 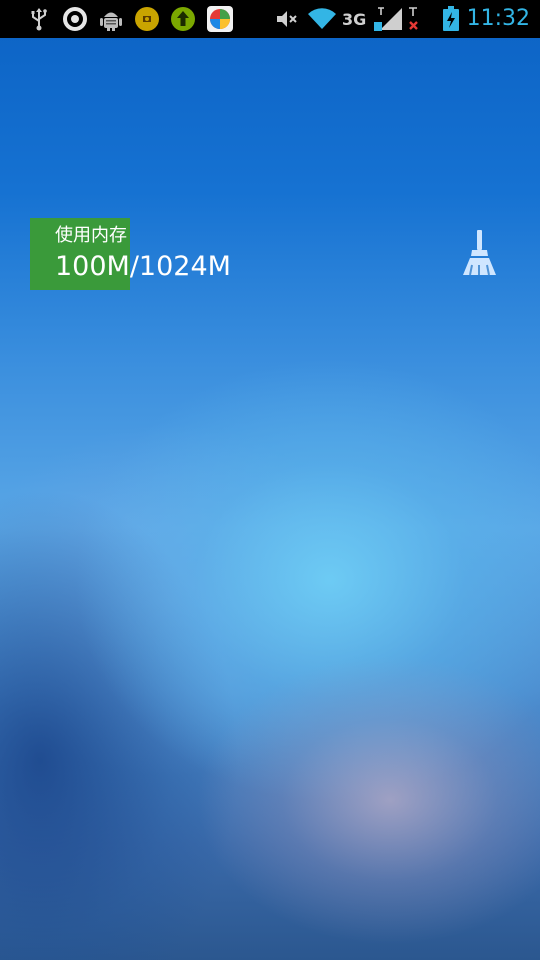 What do you see at coordinates (270, 19) in the screenshot?
I see `status-bar: 3G 11:32` at bounding box center [270, 19].